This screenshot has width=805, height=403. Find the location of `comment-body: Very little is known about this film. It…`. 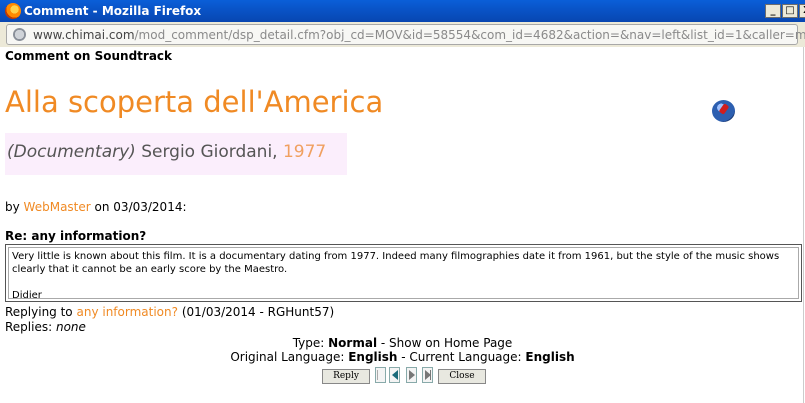

comment-body: Very little is known about this film. It… is located at coordinates (396, 263).